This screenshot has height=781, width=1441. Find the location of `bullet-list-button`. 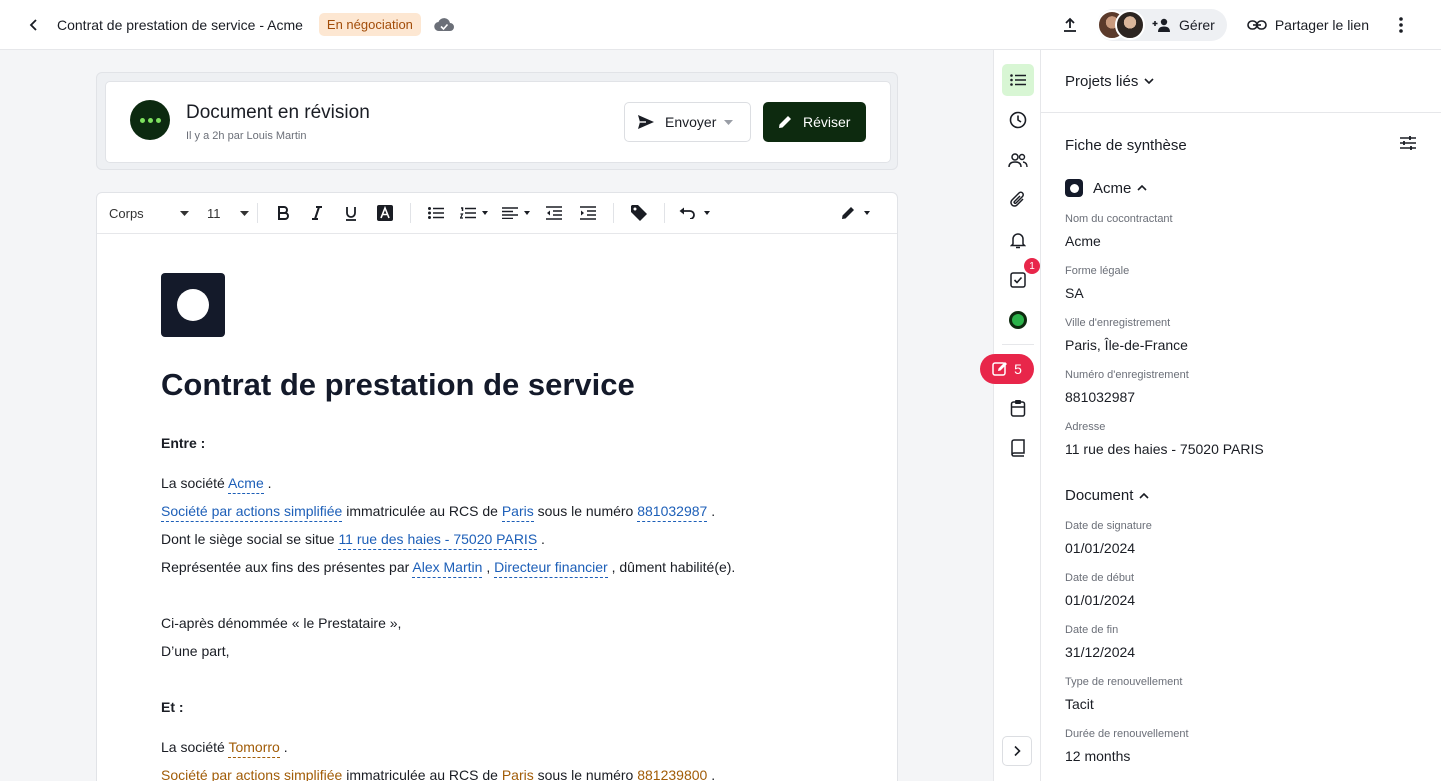

bullet-list-button is located at coordinates (436, 213).